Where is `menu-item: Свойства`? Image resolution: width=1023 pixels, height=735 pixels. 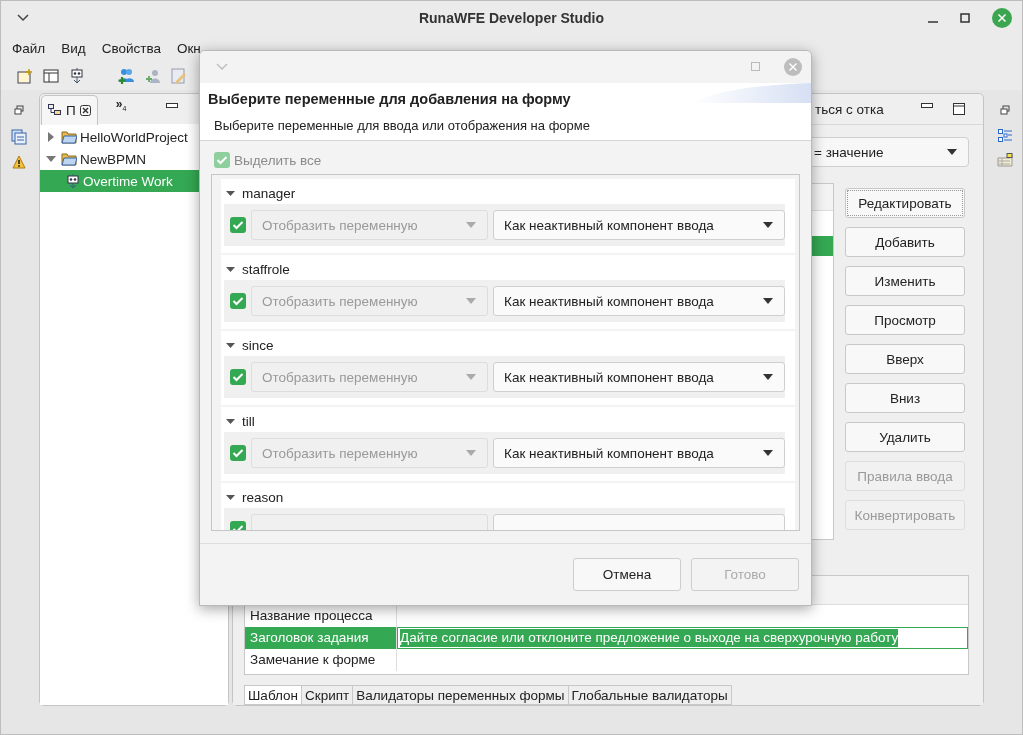
menu-item: Свойства is located at coordinates (131, 49).